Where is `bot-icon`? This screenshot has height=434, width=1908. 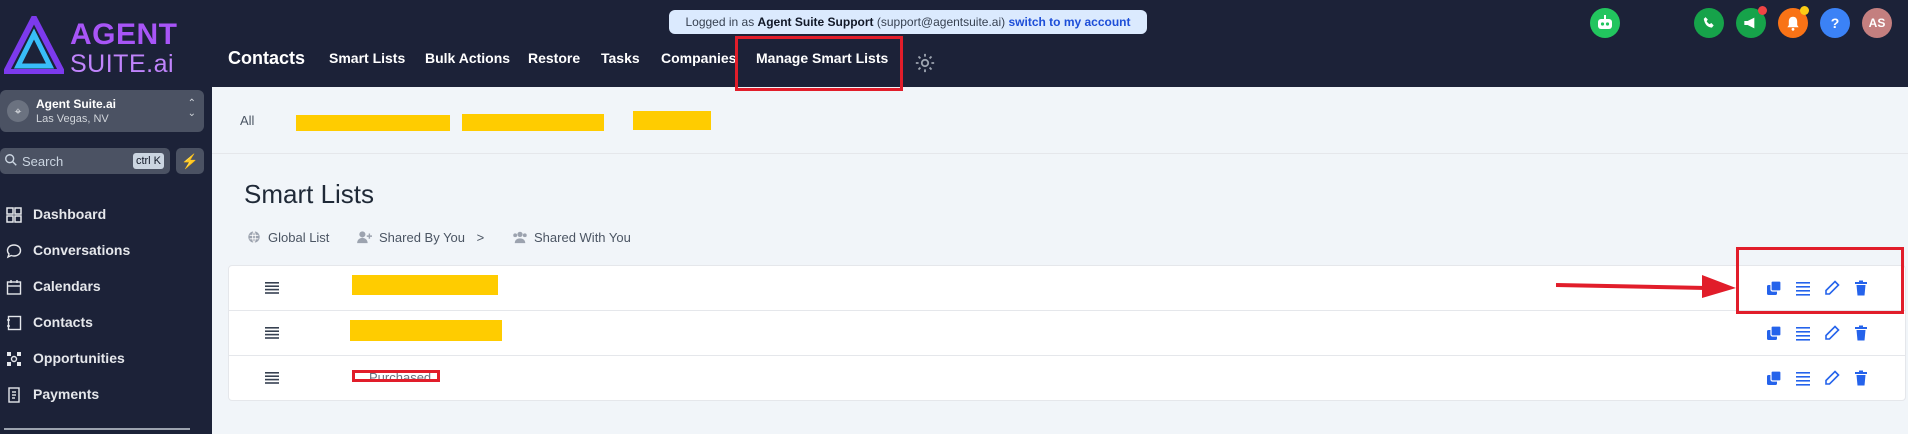 bot-icon is located at coordinates (1605, 23).